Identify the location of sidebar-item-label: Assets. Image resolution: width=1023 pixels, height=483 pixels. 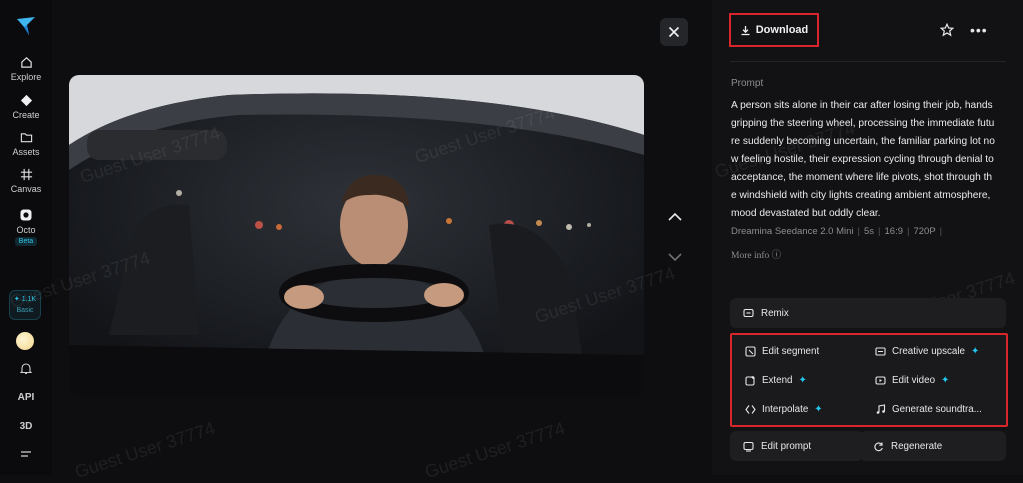
(26, 152).